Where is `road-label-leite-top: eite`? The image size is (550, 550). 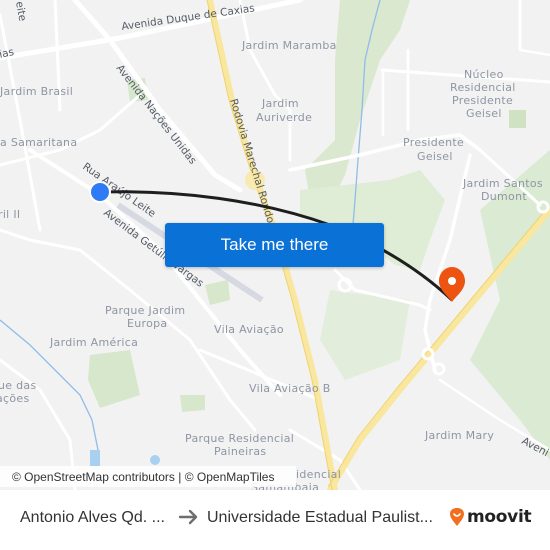
road-label-leite-top: eite is located at coordinates (20, 11).